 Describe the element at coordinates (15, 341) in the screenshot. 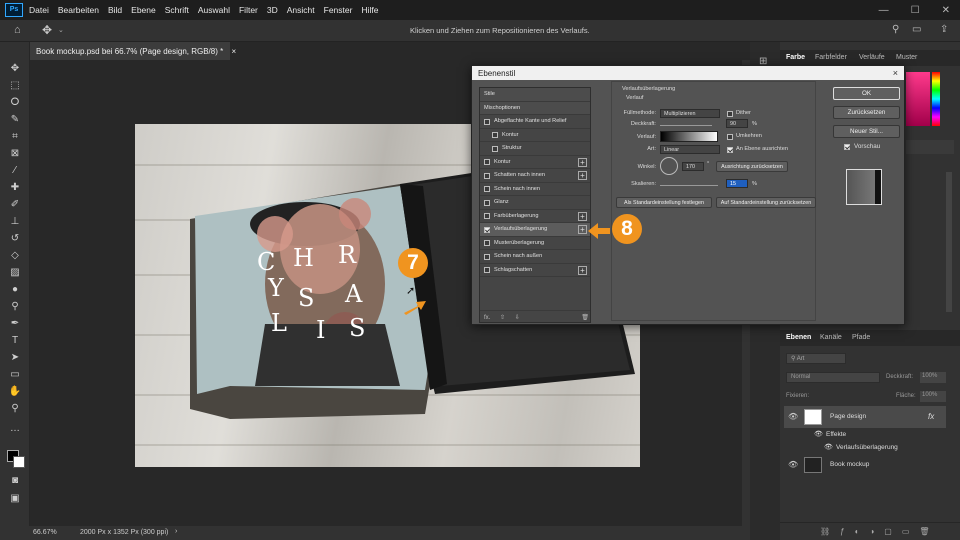

I see `type-icon: T` at that location.